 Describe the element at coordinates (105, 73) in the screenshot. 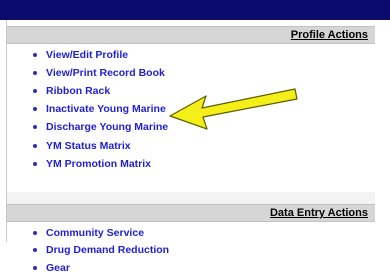

I see `view-print-record-book-link: View/Print Record Book` at that location.